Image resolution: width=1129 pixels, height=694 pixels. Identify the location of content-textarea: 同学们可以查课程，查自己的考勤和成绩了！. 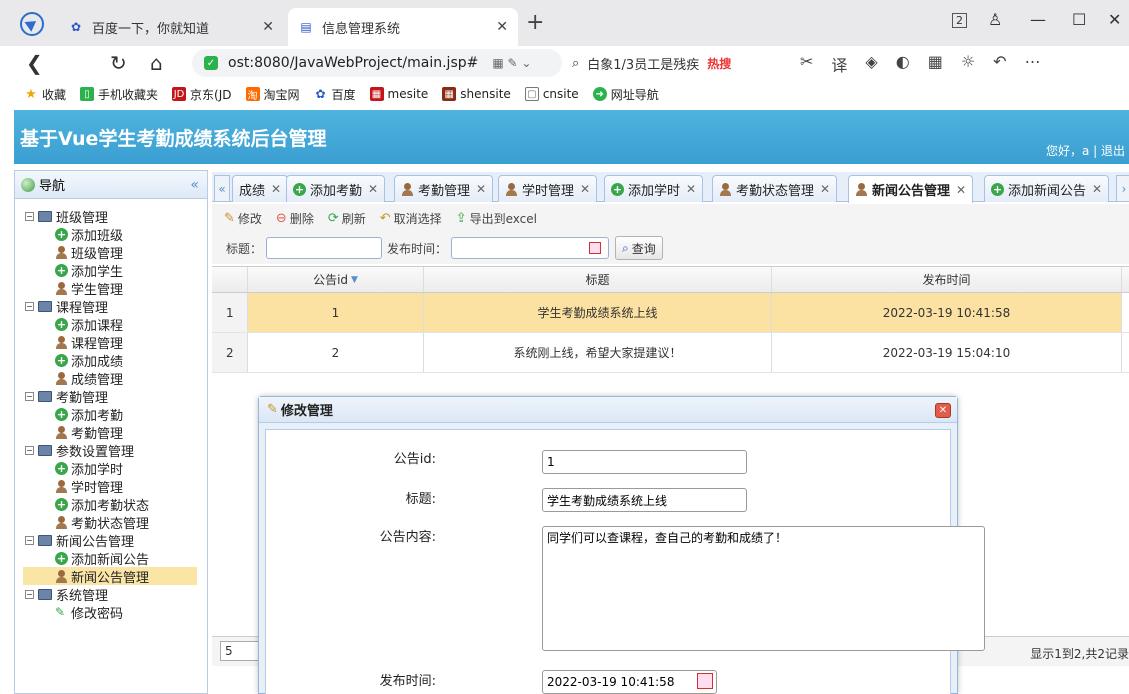
(763, 588).